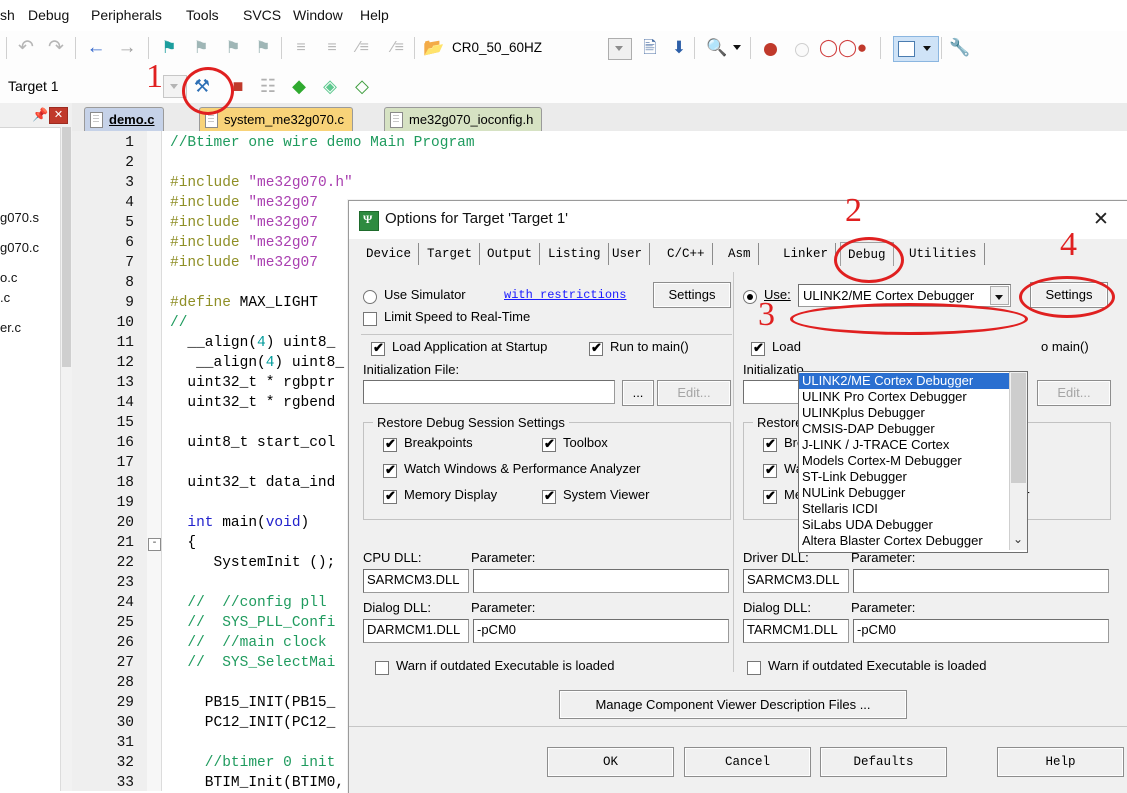 The width and height of the screenshot is (1127, 793). Describe the element at coordinates (126, 15) in the screenshot. I see `menu-item-peripherals: Peripherals` at that location.